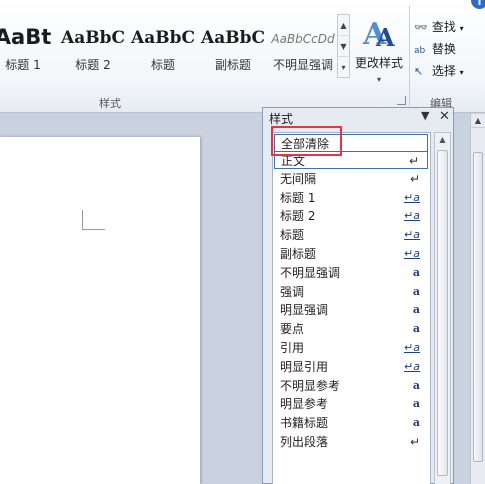 This screenshot has width=485, height=484. What do you see at coordinates (343, 25) in the screenshot?
I see `gallery-up-icon: ▲` at bounding box center [343, 25].